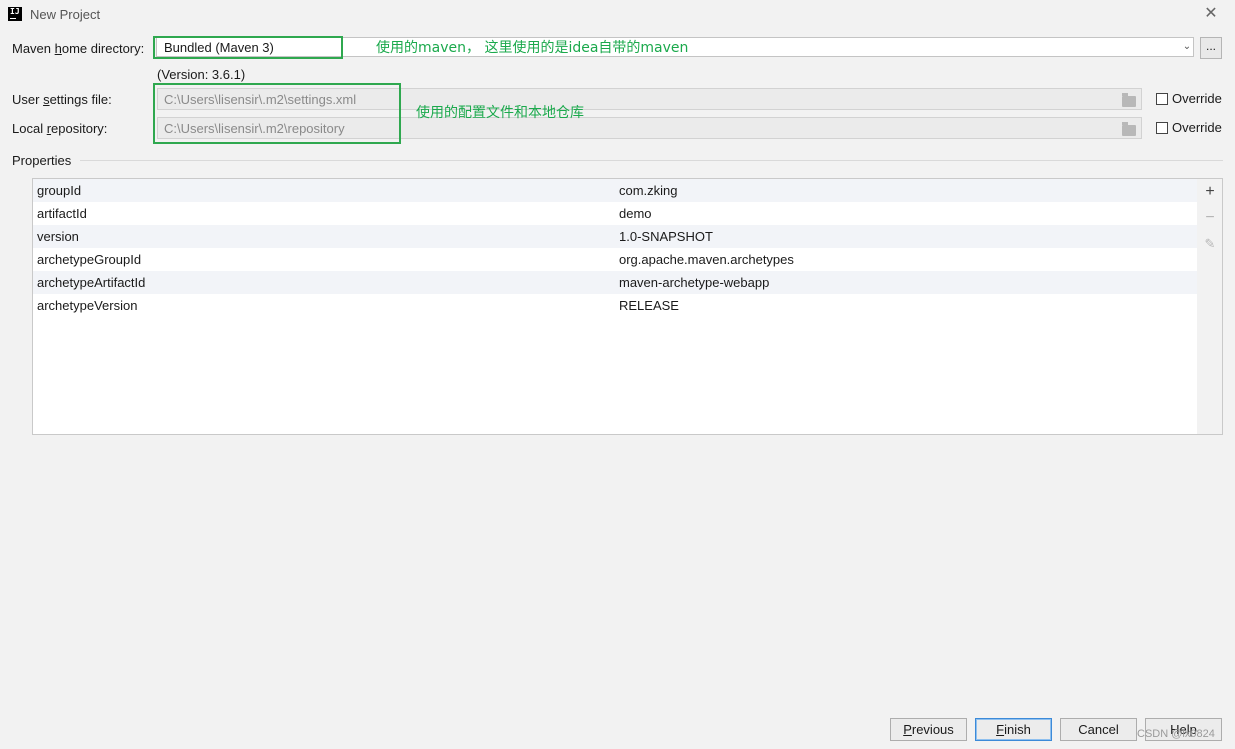 The image size is (1235, 749). Describe the element at coordinates (1098, 729) in the screenshot. I see `cancel-button: Cancel` at that location.